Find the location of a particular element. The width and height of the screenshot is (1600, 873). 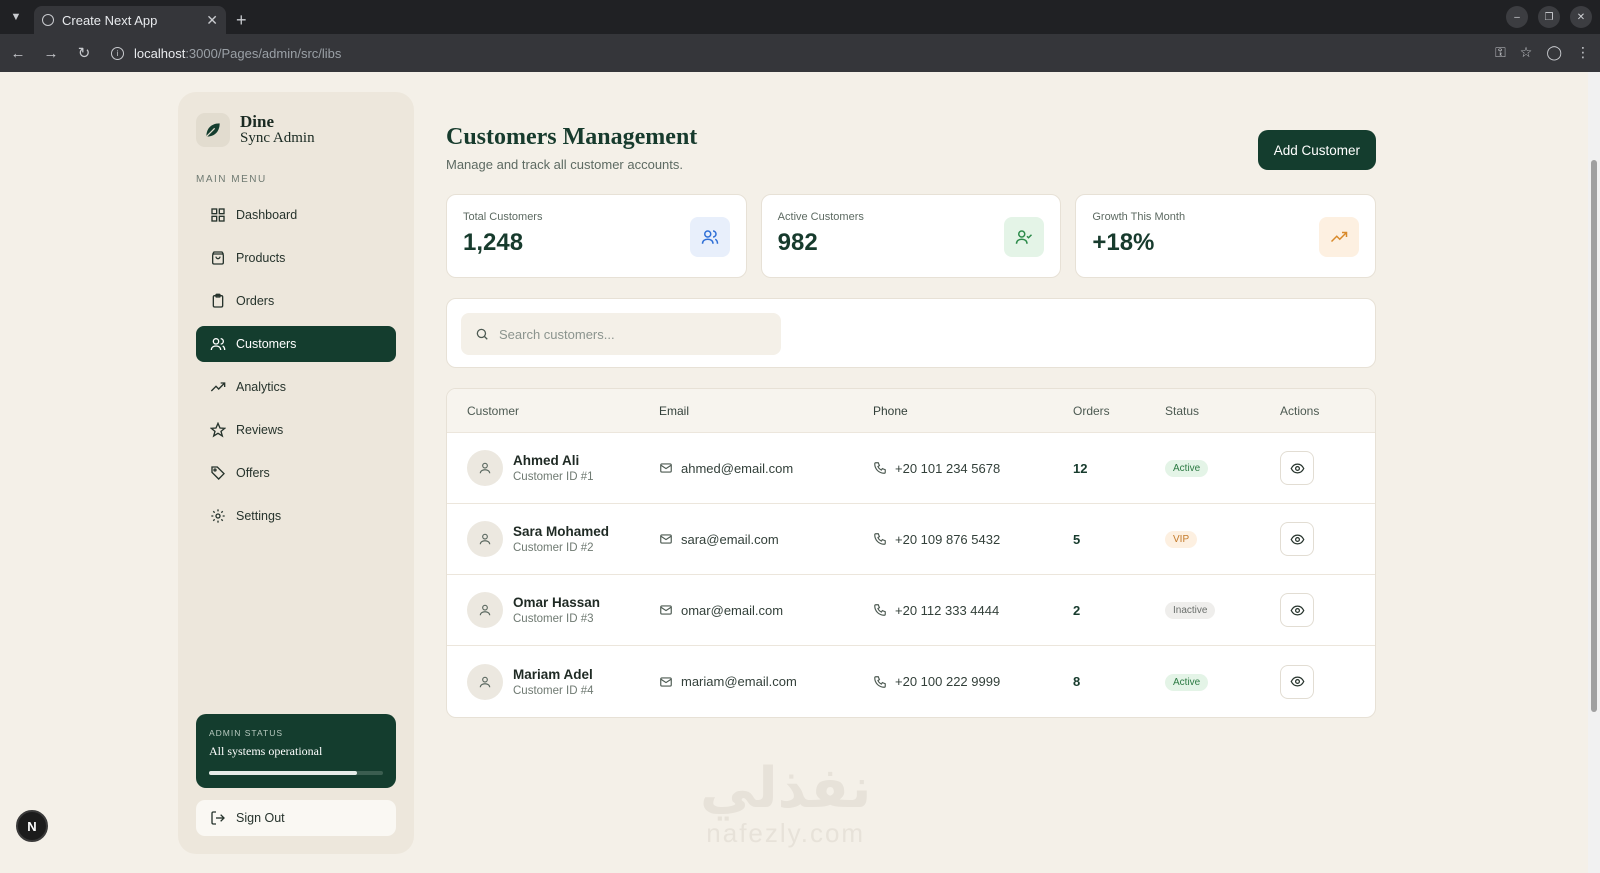

phone-cell: +20 100 222 9999 is located at coordinates (973, 681).